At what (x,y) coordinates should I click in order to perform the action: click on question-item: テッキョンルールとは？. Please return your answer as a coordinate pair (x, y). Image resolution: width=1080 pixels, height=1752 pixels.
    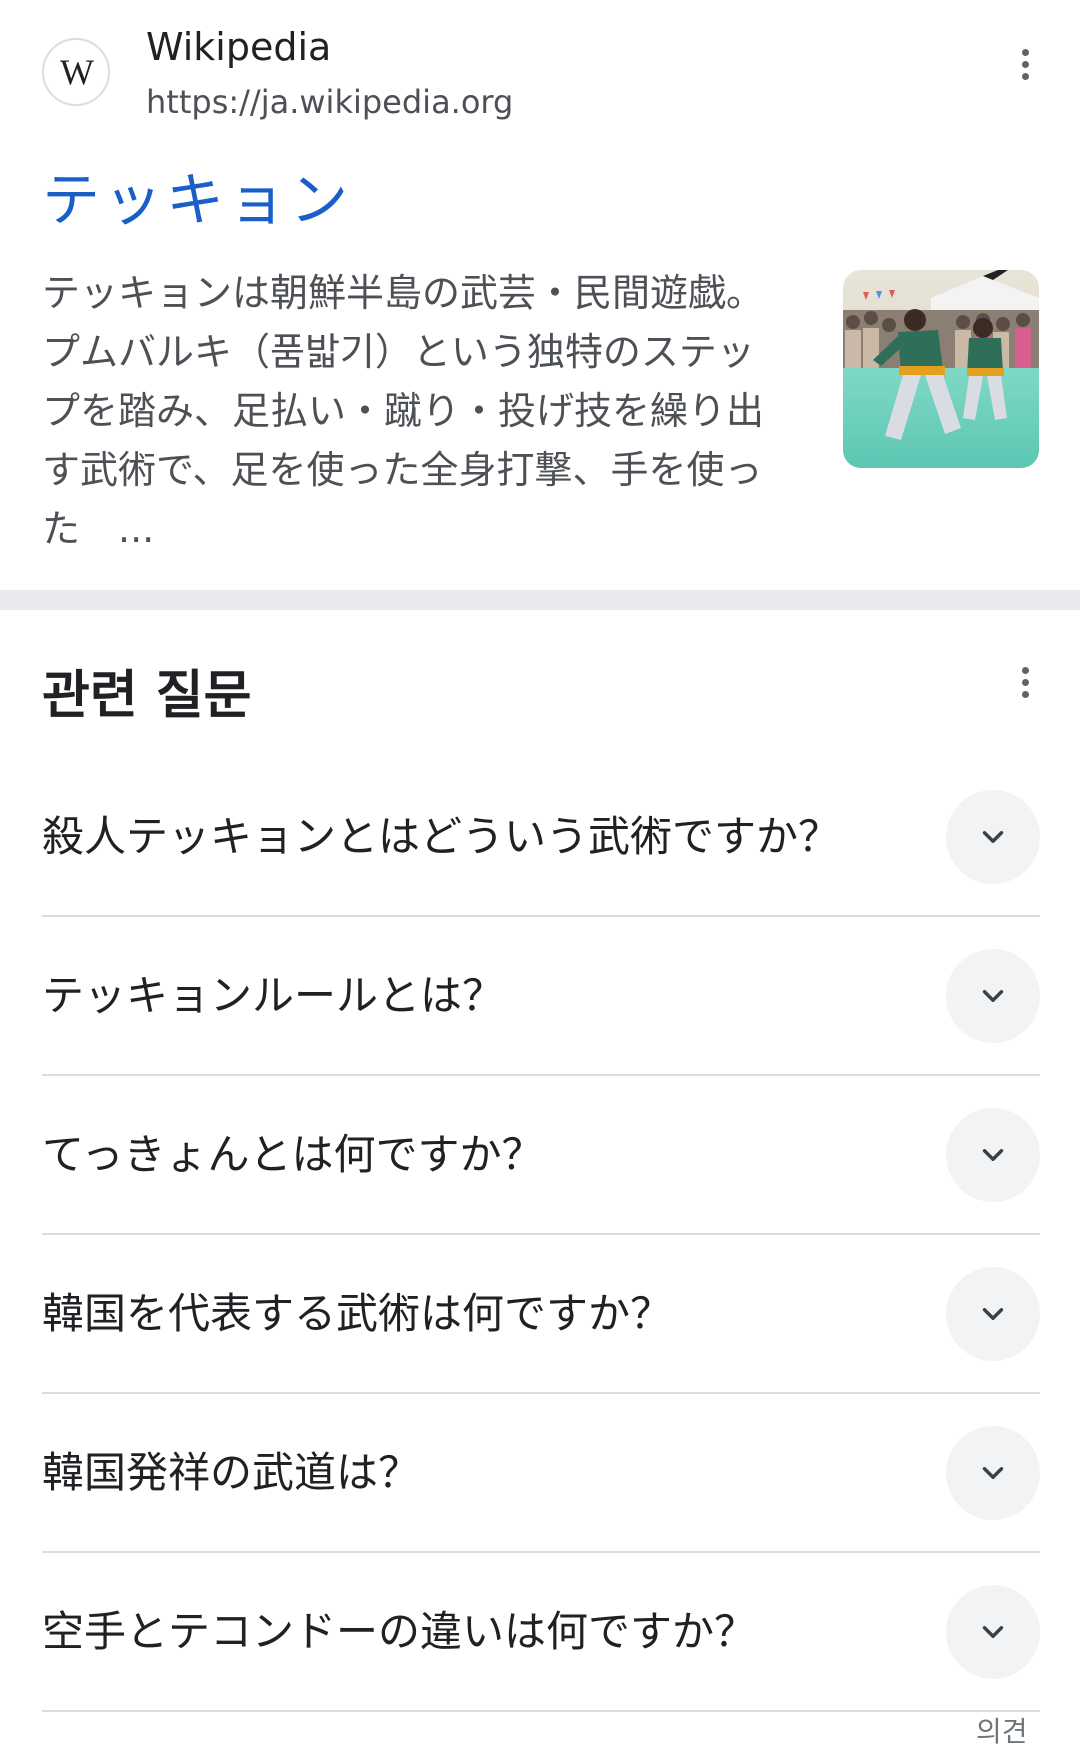
    Looking at the image, I should click on (541, 996).